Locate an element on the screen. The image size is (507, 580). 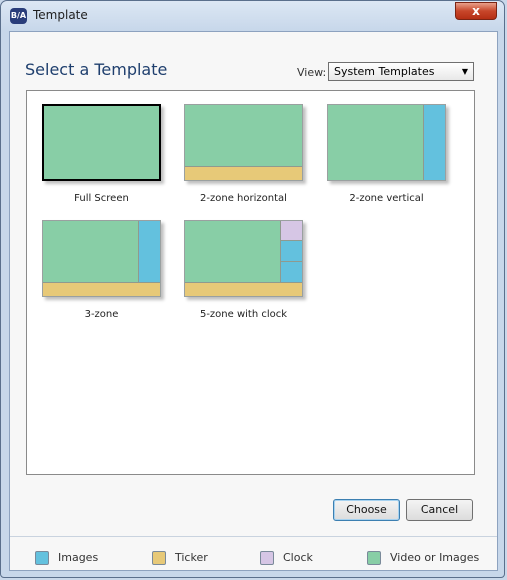
template-label: Full Screen is located at coordinates (101, 198).